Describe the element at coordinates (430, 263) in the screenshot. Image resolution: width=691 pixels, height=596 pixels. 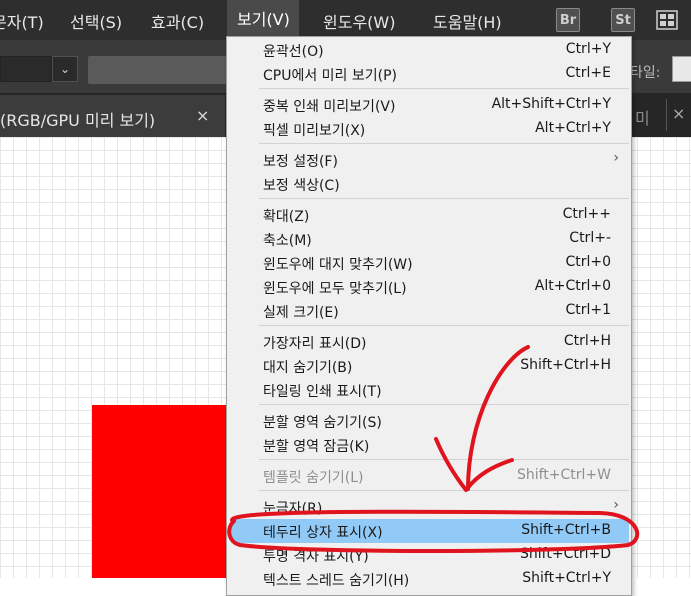
I see `menu-item-fit-artboard: 윈도우에 대지 맞추기(W) Ctrl+0` at that location.